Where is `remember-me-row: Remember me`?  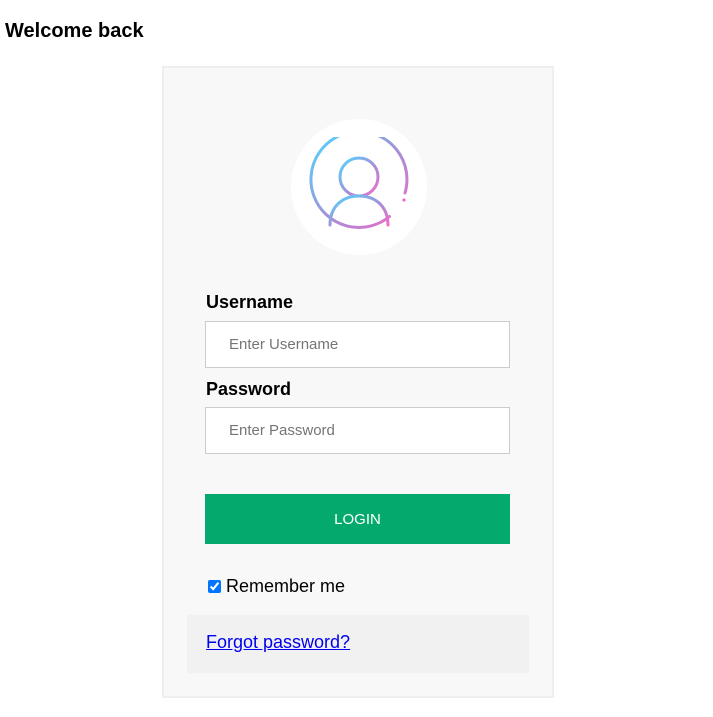 remember-me-row: Remember me is located at coordinates (276, 586).